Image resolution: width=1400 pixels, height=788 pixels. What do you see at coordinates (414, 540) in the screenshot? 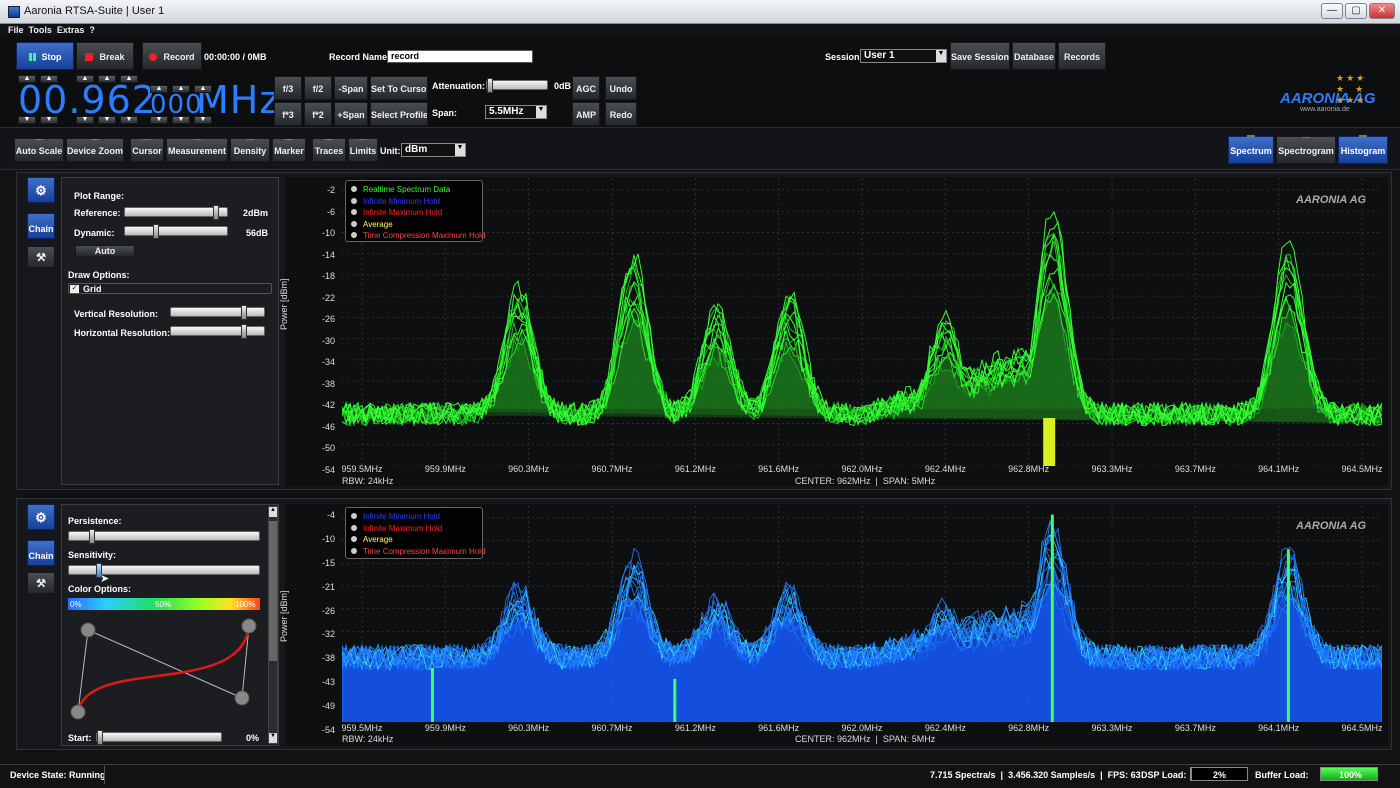
I see `legend-entry: Average` at bounding box center [414, 540].